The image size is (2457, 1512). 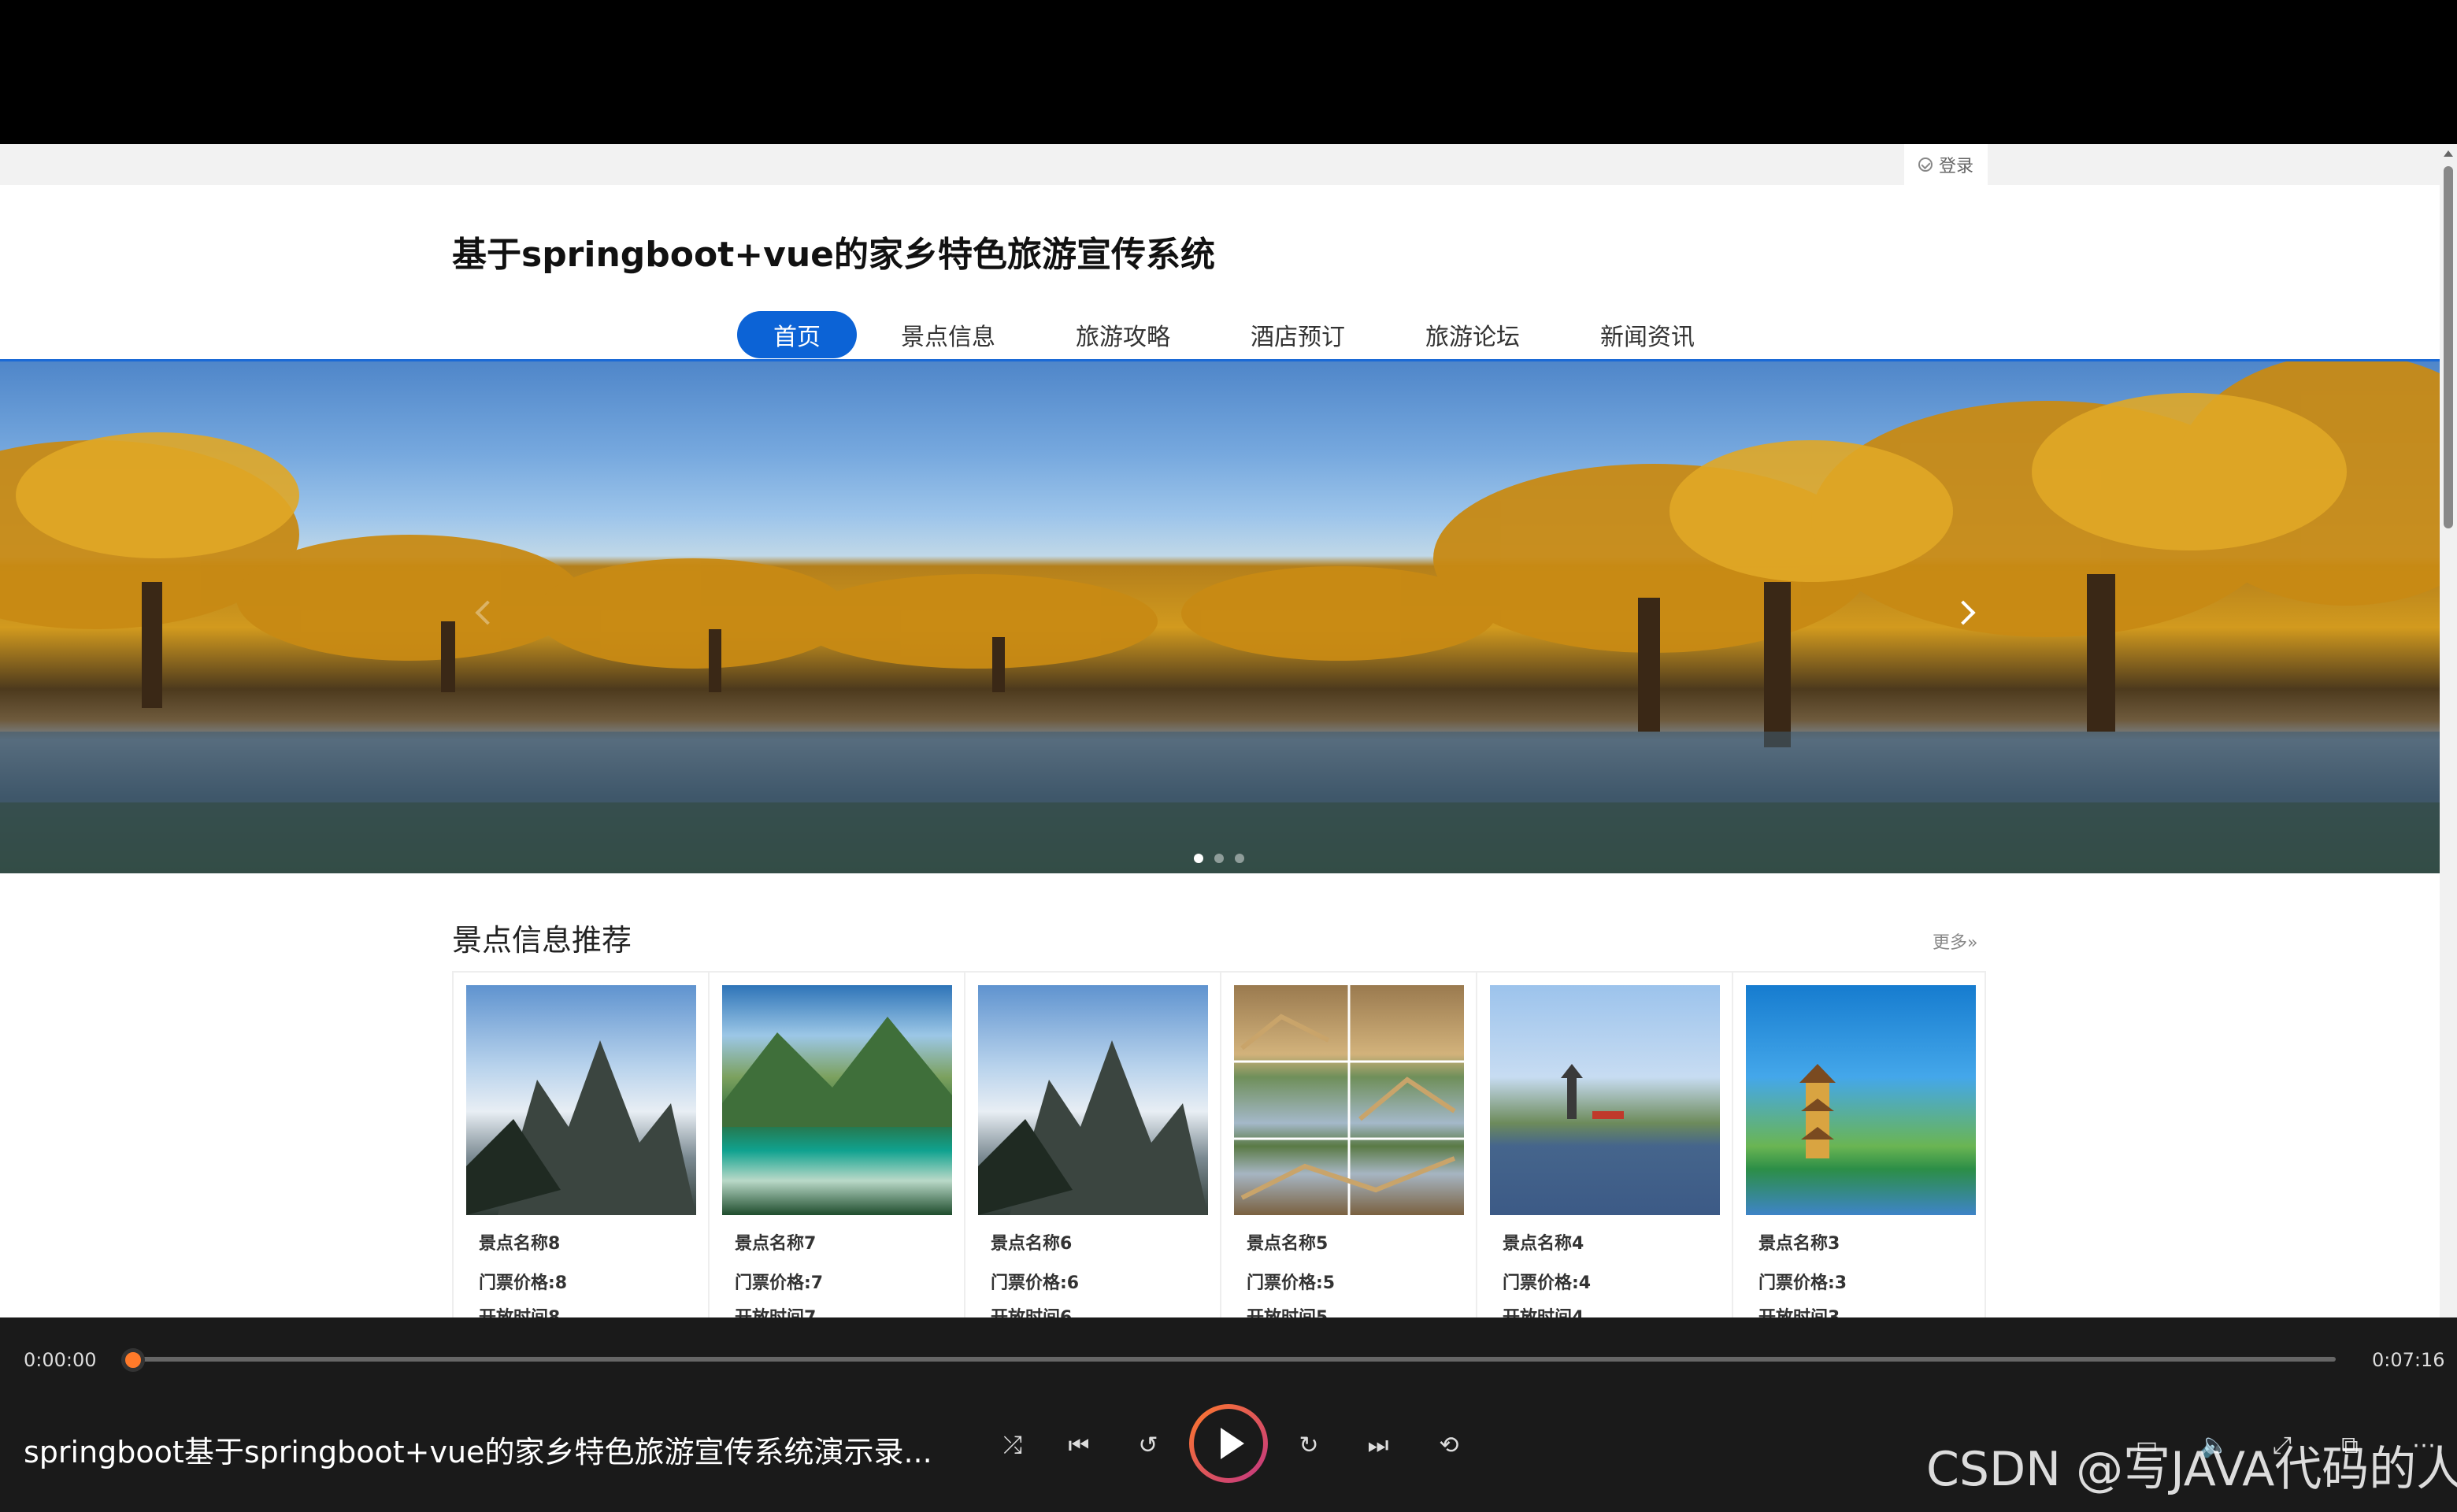 I want to click on carousel-indicators, so click(x=1219, y=858).